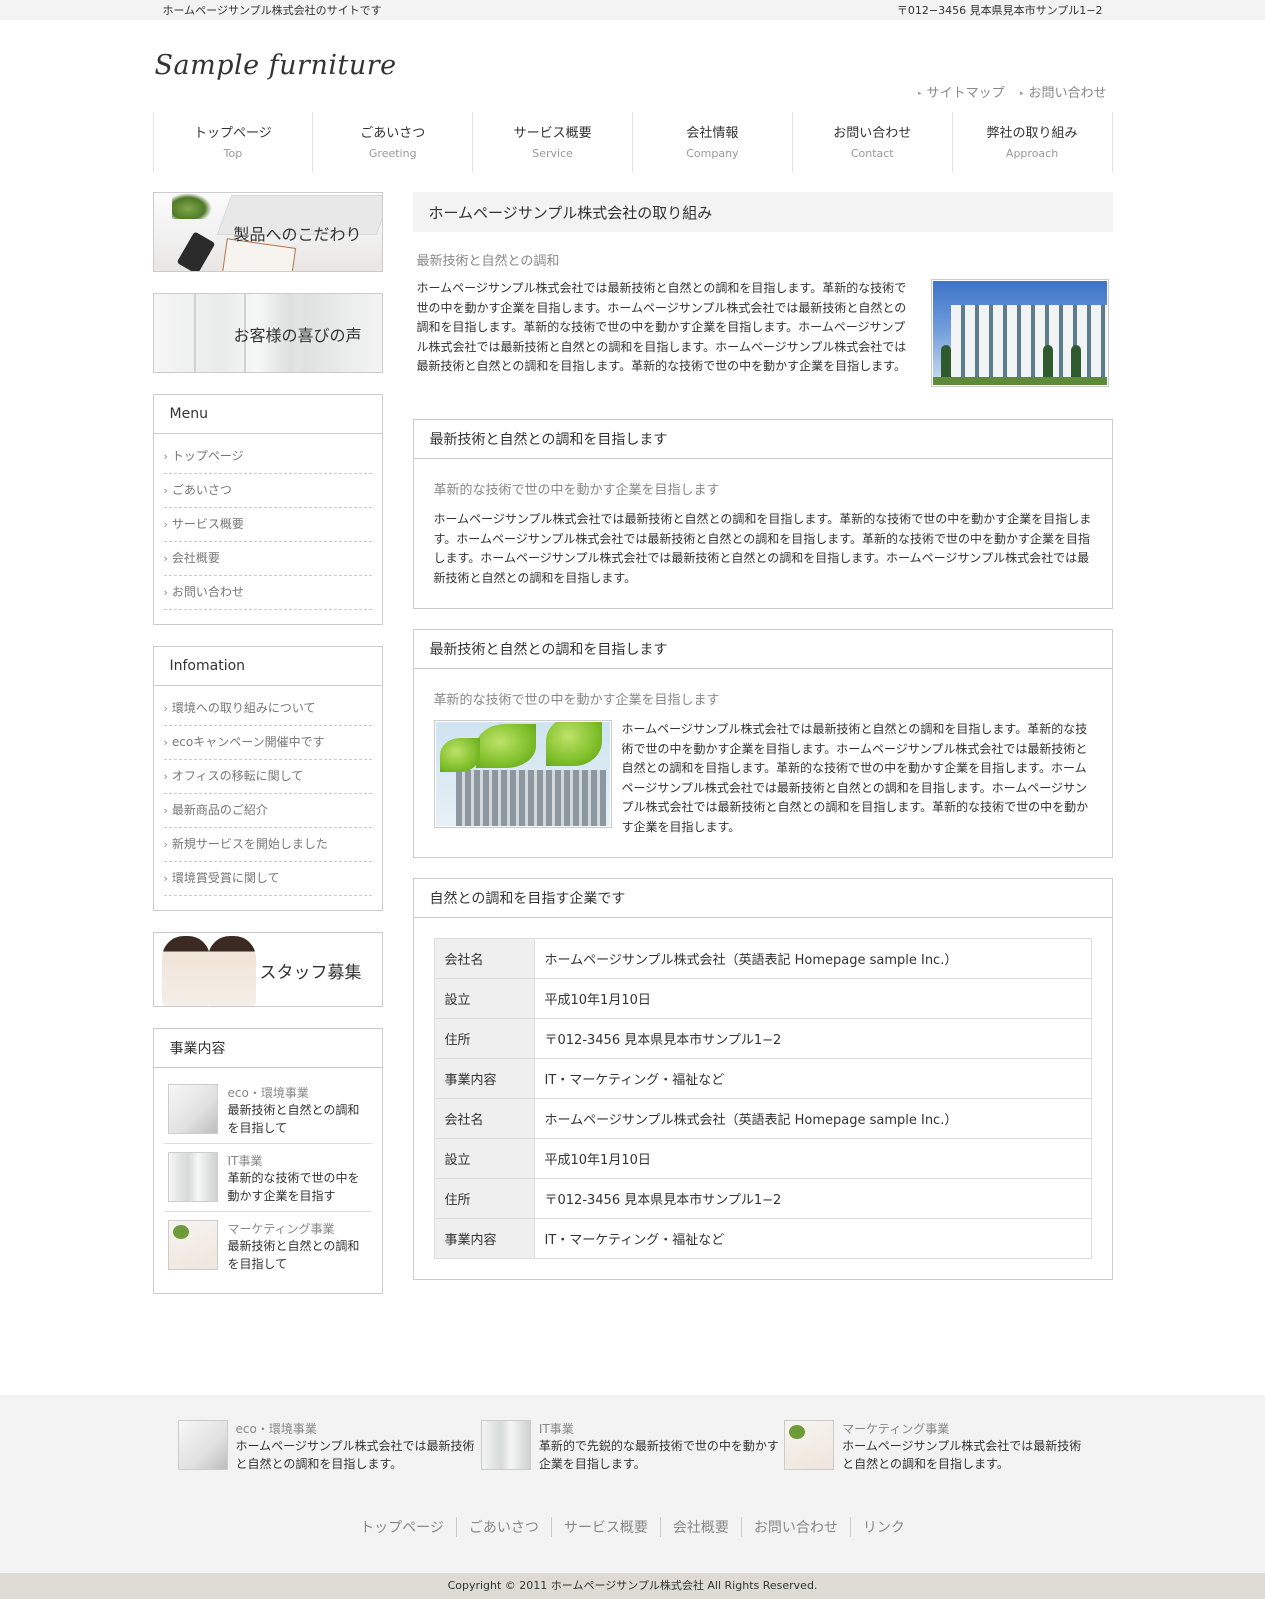 The image size is (1265, 1599). What do you see at coordinates (1012, 91) in the screenshot?
I see `utility-nav: サイトマップ お問い合わせ` at bounding box center [1012, 91].